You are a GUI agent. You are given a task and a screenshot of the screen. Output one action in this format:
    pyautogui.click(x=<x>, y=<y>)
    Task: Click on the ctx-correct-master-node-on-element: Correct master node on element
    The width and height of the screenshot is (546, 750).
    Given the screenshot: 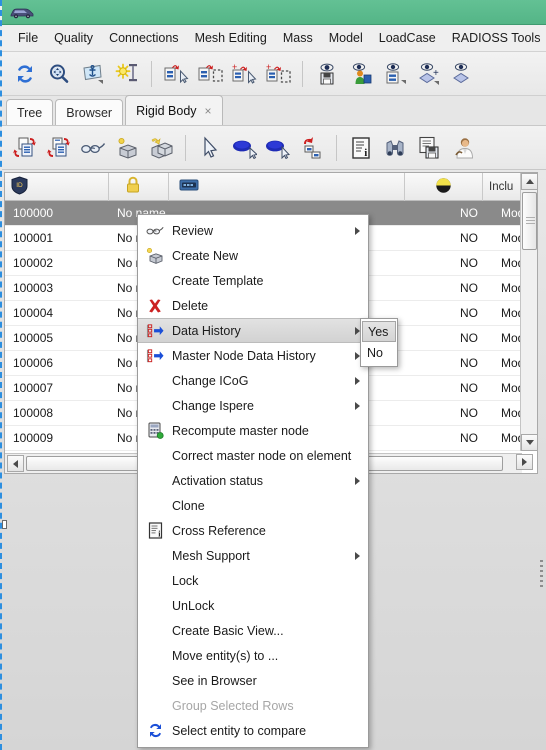 What is the action you would take?
    pyautogui.click(x=253, y=455)
    